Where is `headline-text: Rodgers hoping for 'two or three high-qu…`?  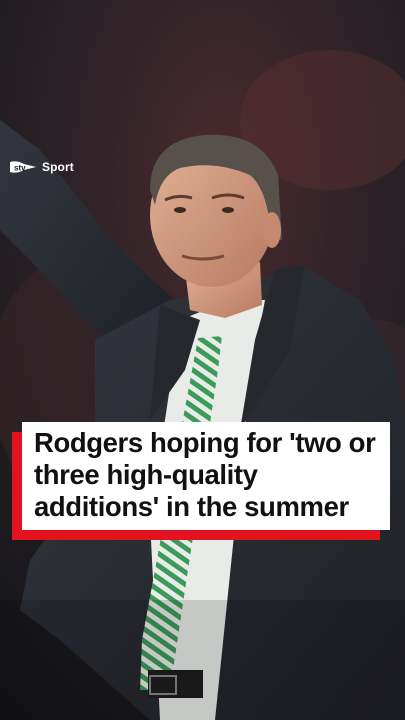 headline-text: Rodgers hoping for 'two or three high-qu… is located at coordinates (205, 474).